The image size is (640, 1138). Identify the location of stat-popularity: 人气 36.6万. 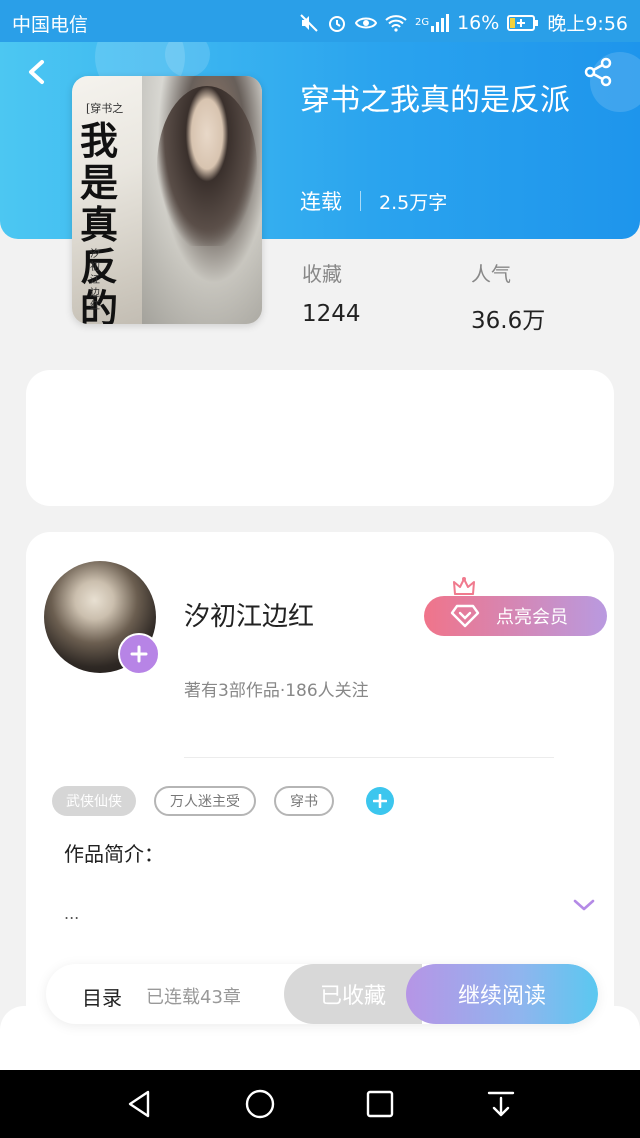
(508, 296).